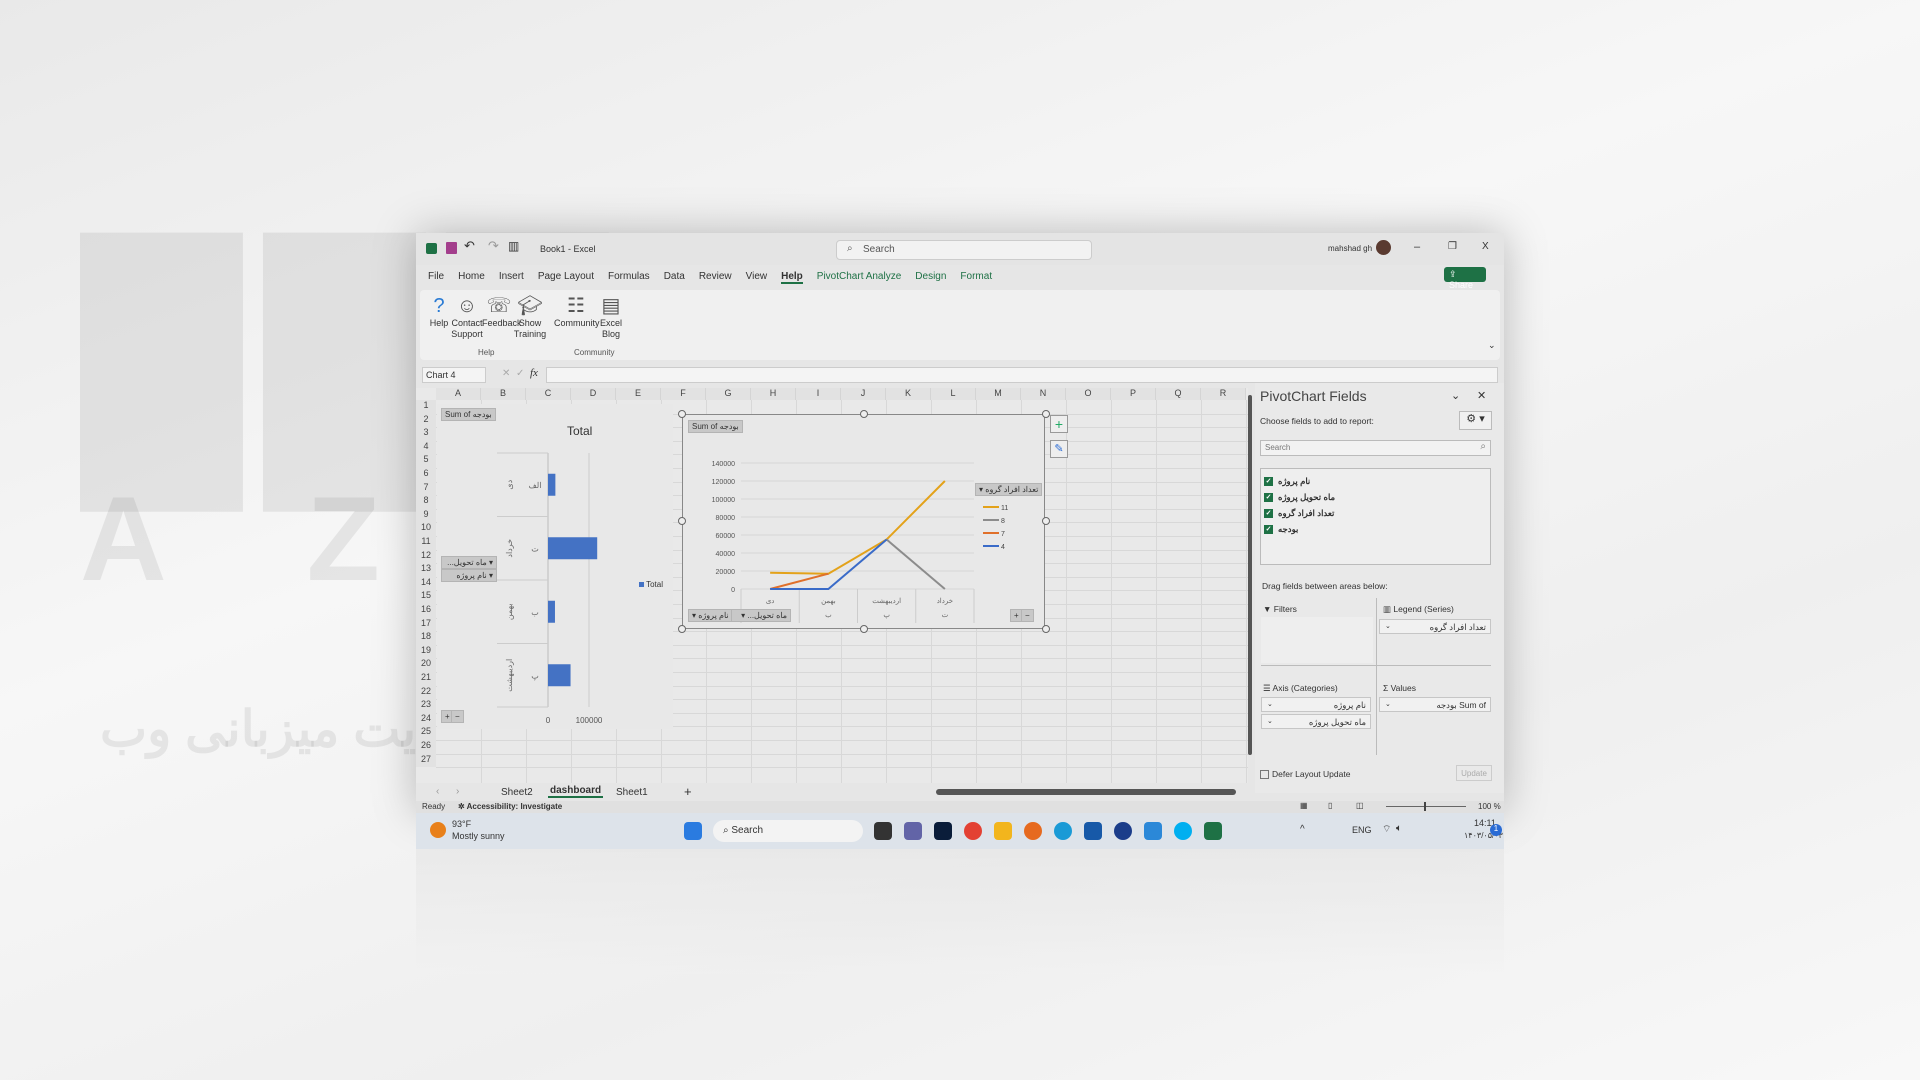 The image size is (1920, 1080). What do you see at coordinates (1086, 792) in the screenshot?
I see `horizontal-scrollbar` at bounding box center [1086, 792].